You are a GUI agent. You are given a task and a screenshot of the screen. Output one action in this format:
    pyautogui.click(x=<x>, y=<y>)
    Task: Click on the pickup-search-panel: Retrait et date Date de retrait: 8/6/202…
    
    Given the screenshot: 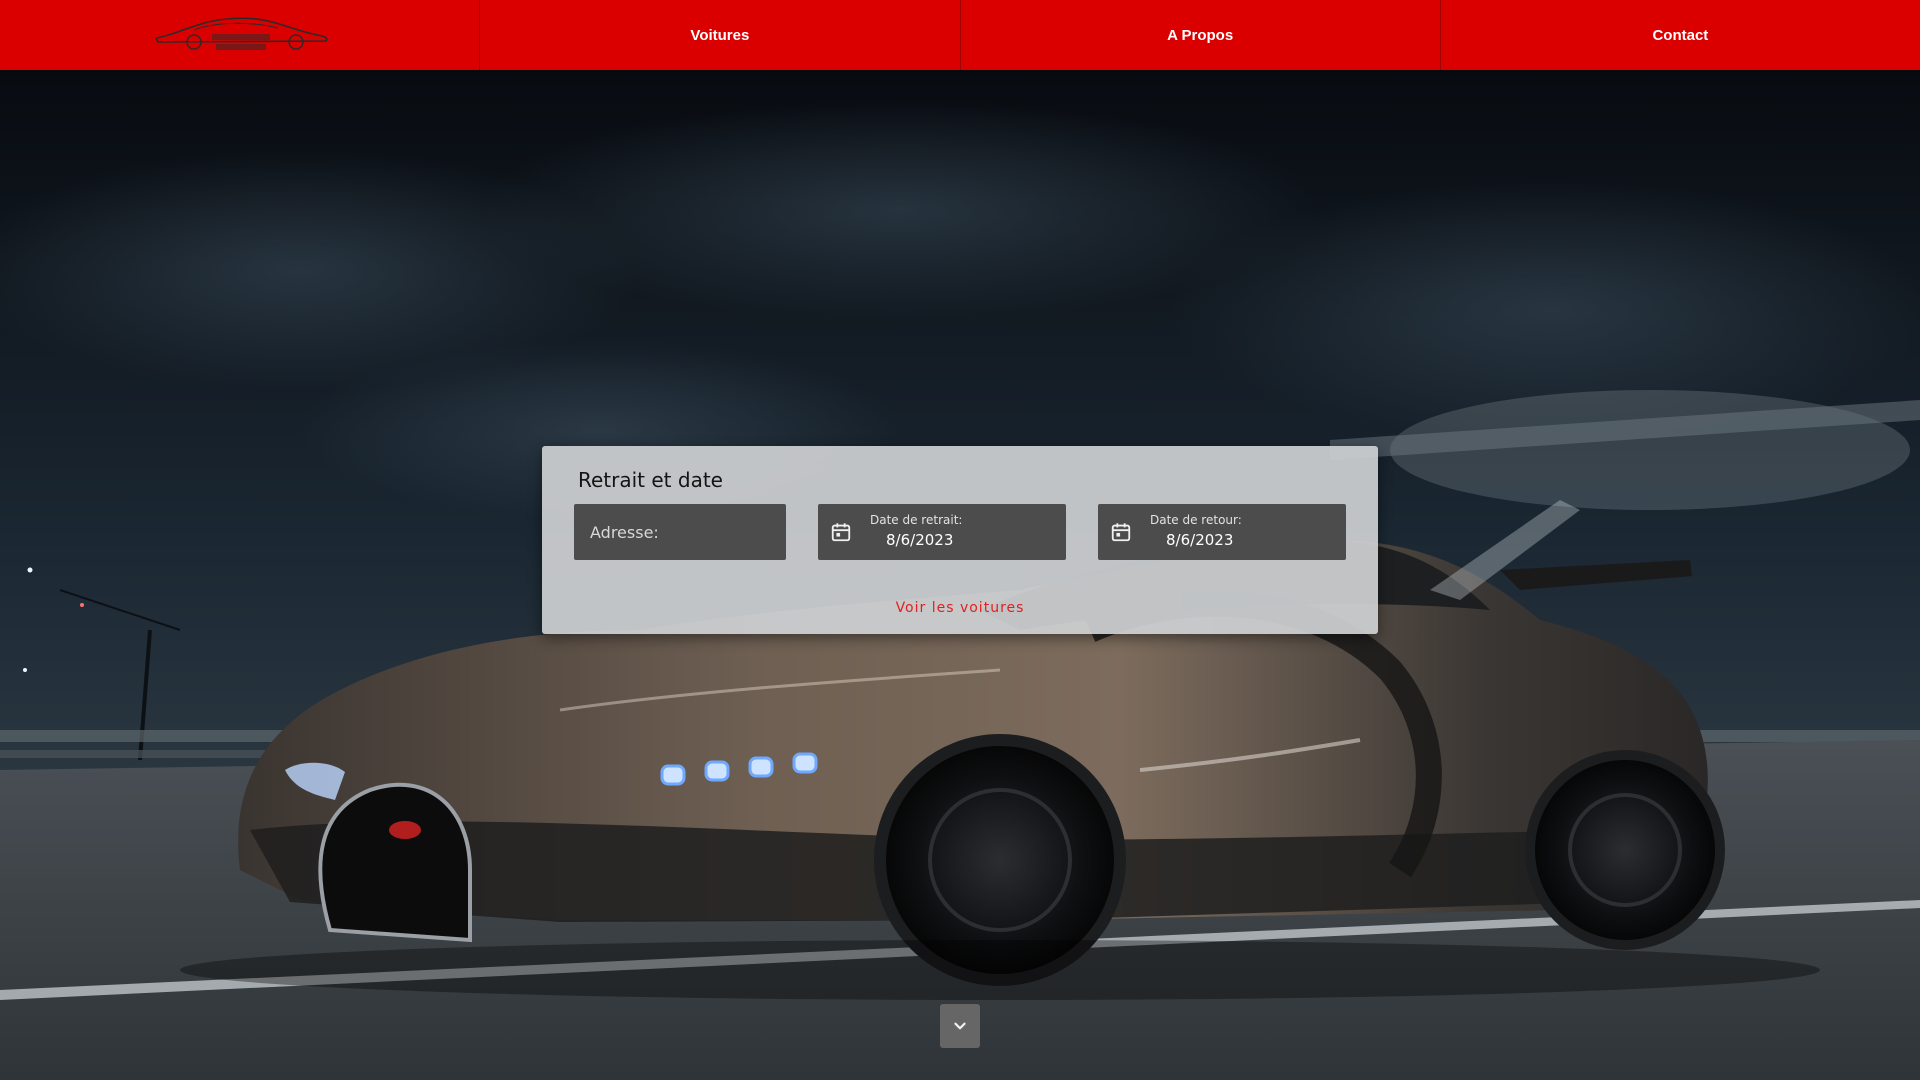 What is the action you would take?
    pyautogui.click(x=960, y=540)
    